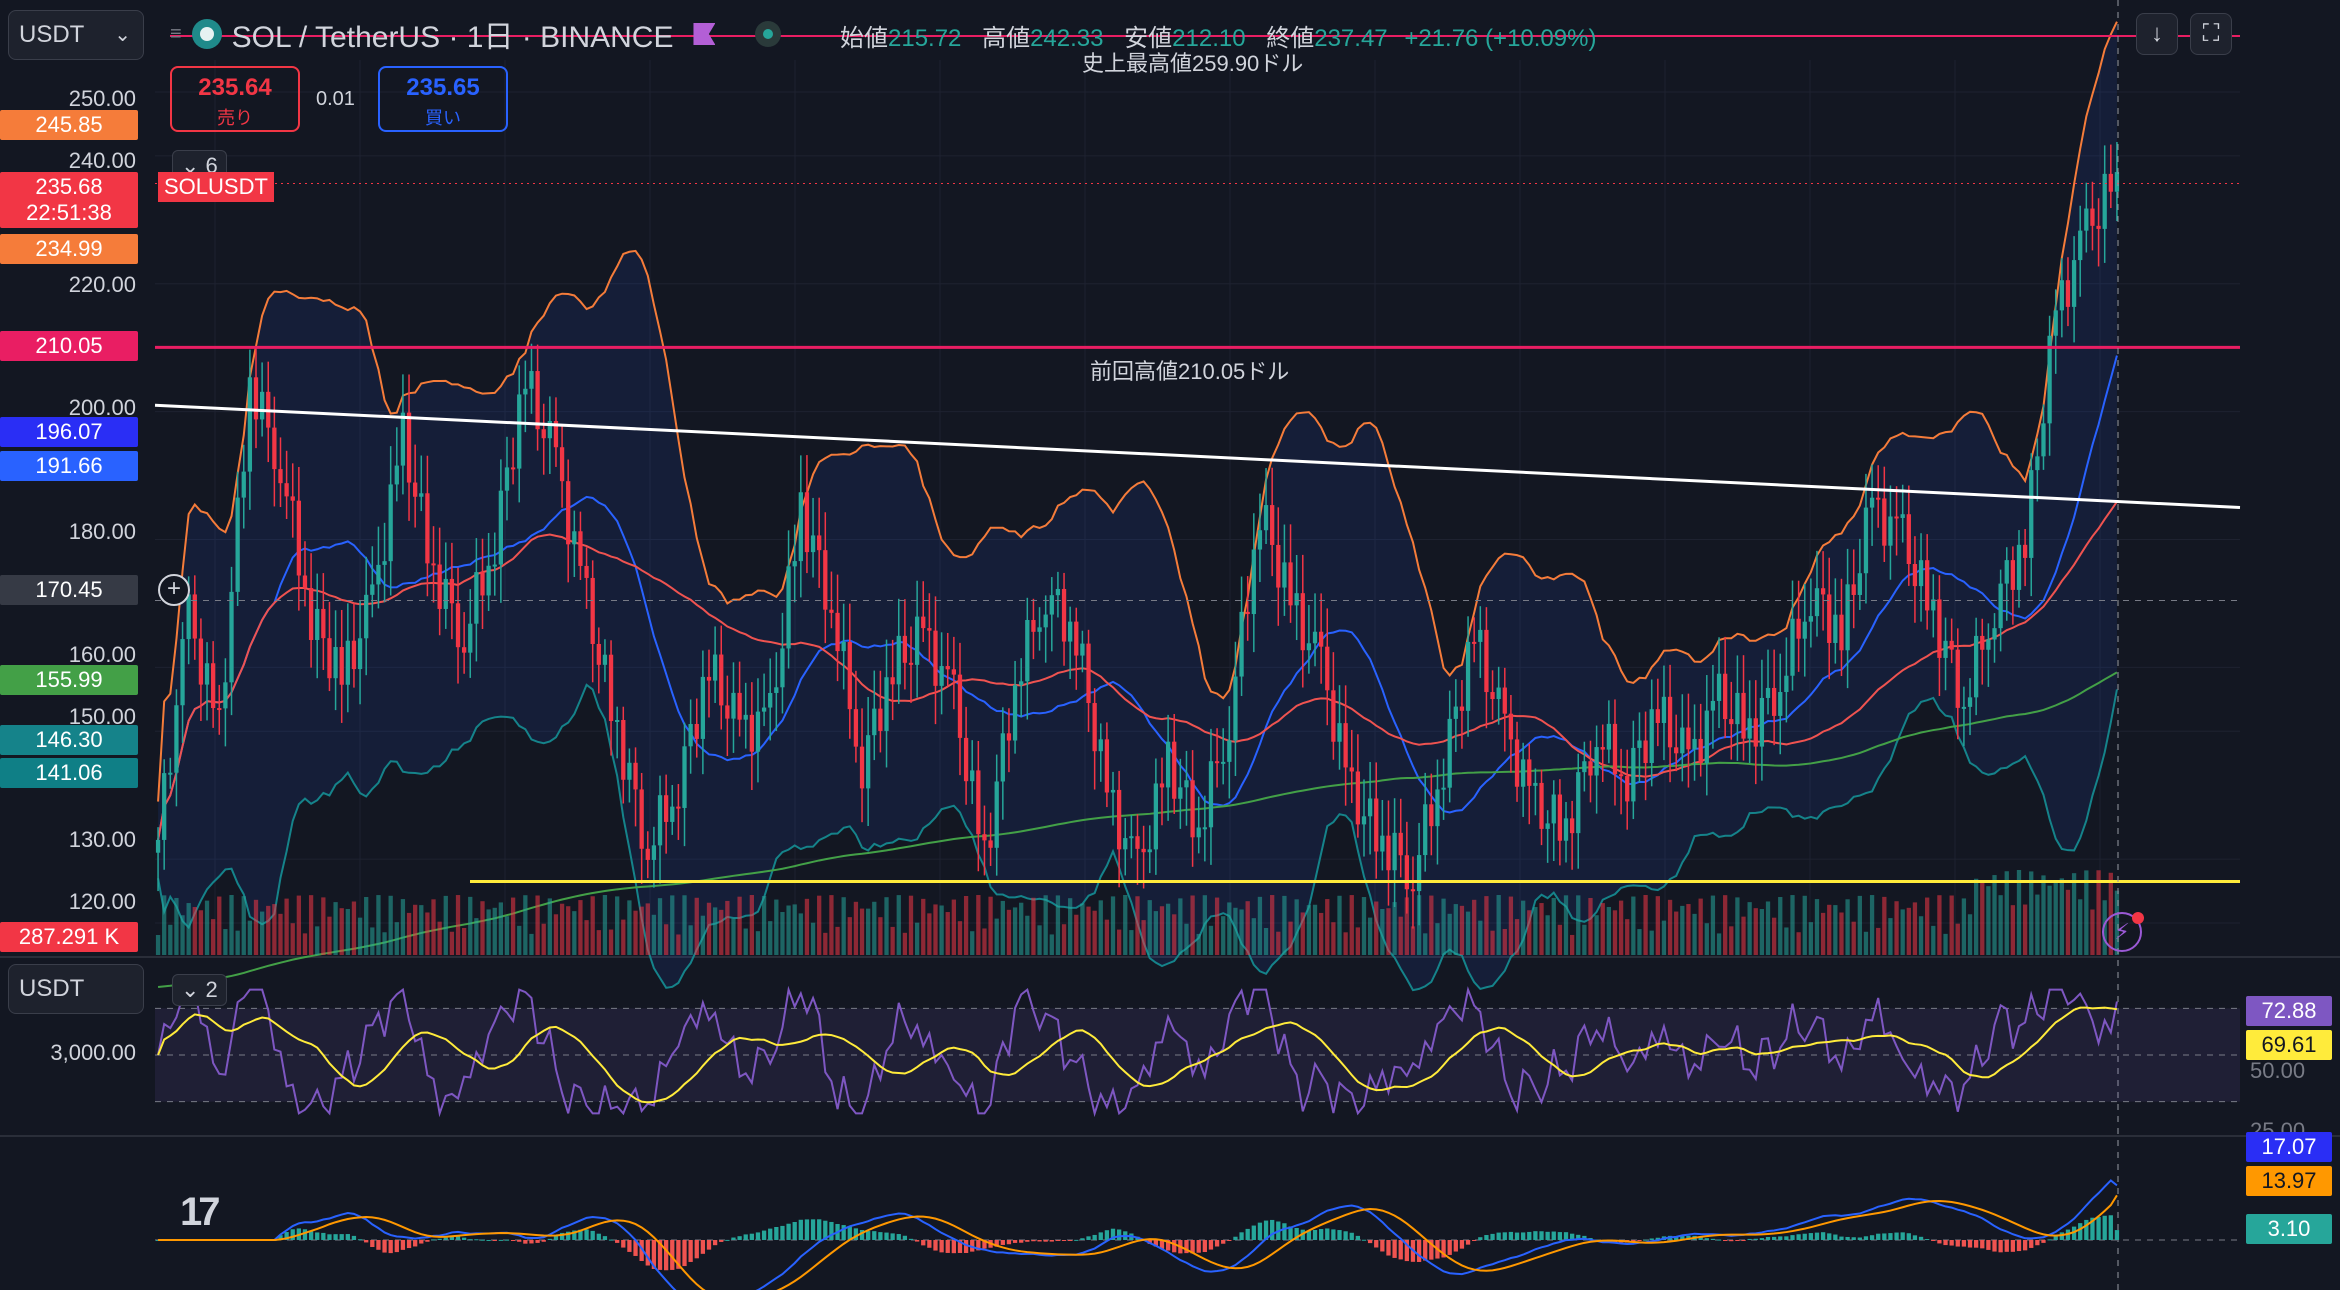 This screenshot has width=2340, height=1290. What do you see at coordinates (704, 34) in the screenshot?
I see `flag-icon` at bounding box center [704, 34].